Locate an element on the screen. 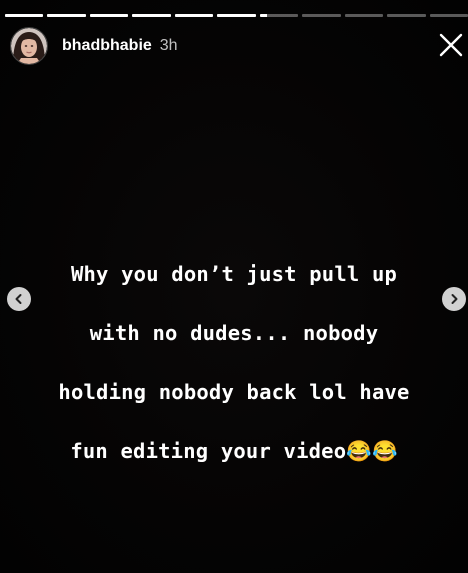 The image size is (468, 573). caption-line: fun editing your video😂😂 is located at coordinates (234, 450).